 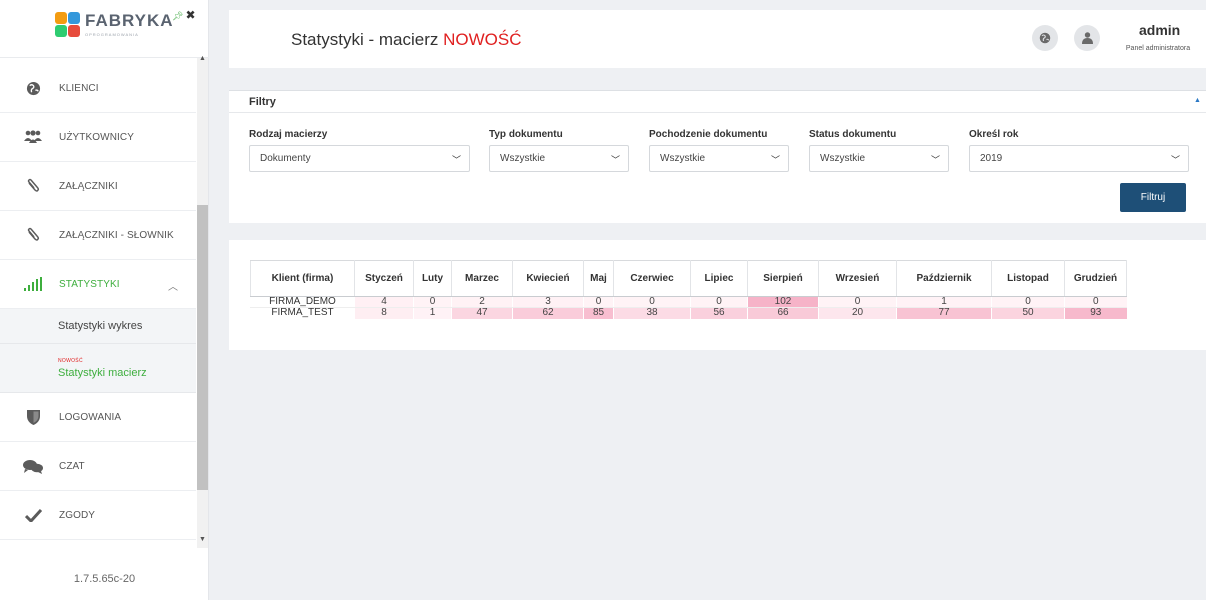 I want to click on chat-icon, so click(x=33, y=466).